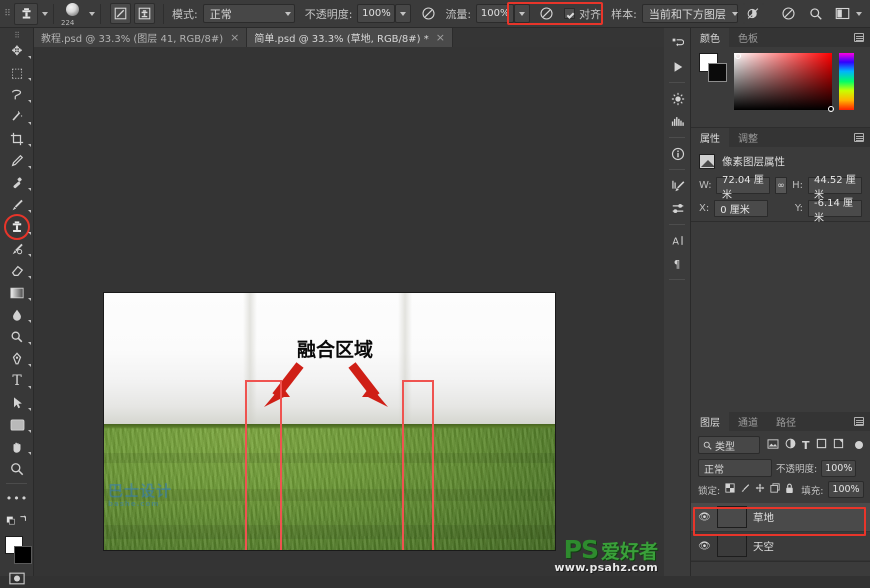 The width and height of the screenshot is (870, 588). Describe the element at coordinates (120, 13) in the screenshot. I see `toggle-brush-panel-button` at that location.